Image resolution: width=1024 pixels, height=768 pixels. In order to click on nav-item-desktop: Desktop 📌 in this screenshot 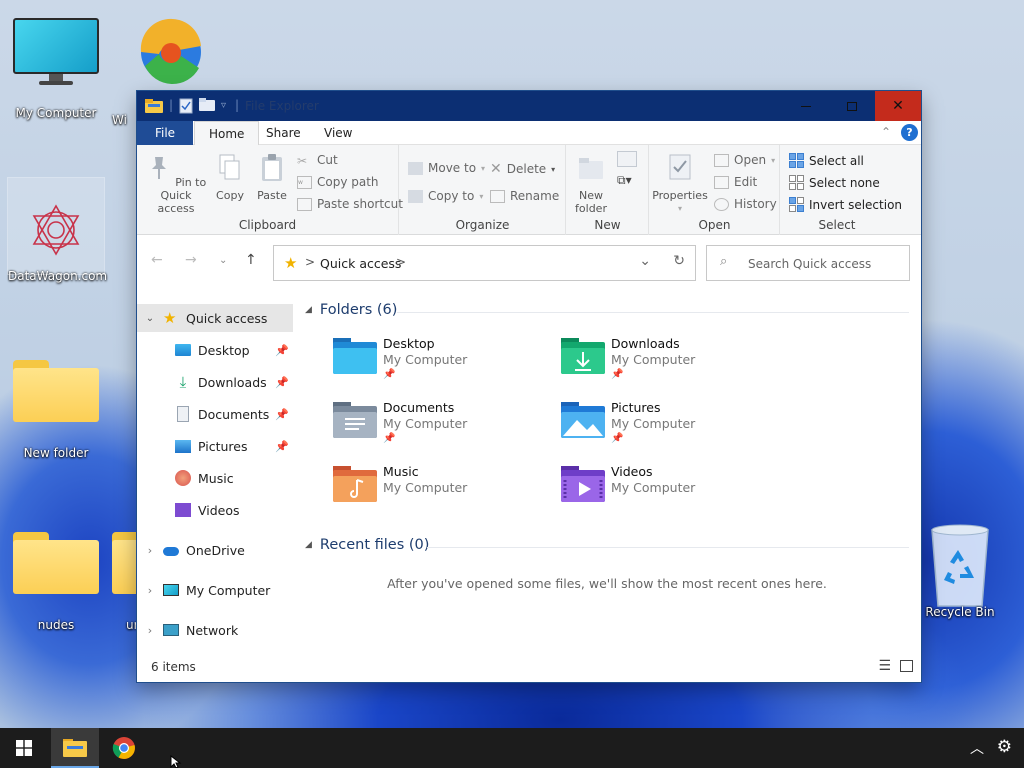, I will do `click(215, 350)`.